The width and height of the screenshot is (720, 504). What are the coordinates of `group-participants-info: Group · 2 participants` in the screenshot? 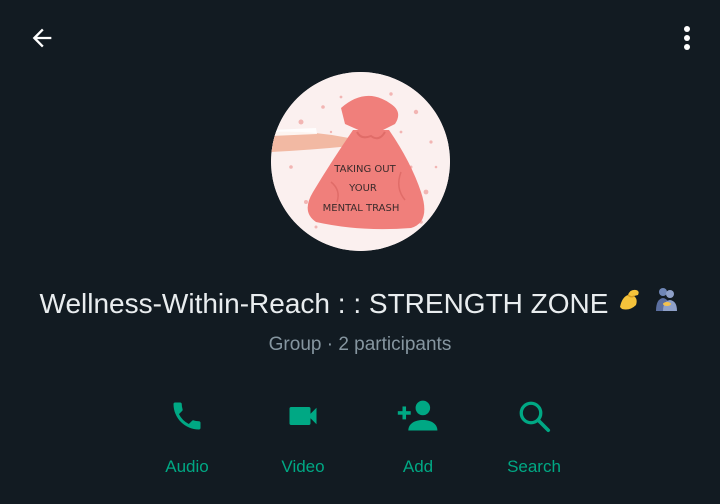 It's located at (360, 344).